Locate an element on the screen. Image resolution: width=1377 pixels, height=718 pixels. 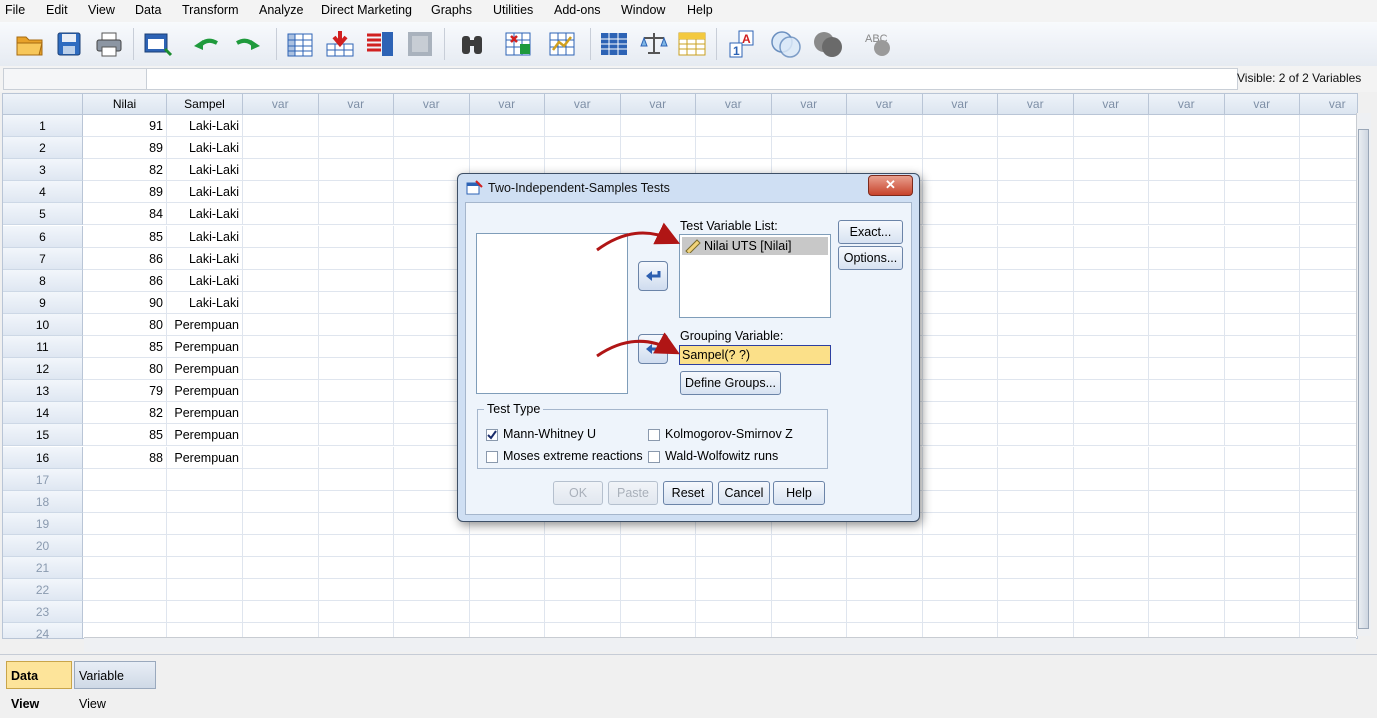
annotation-arrow-grouping is located at coordinates (638, 345).